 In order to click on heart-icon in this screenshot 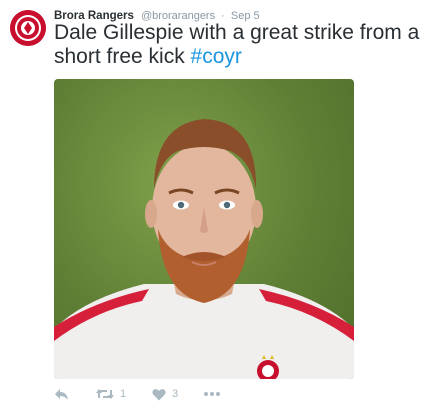, I will do `click(159, 394)`.